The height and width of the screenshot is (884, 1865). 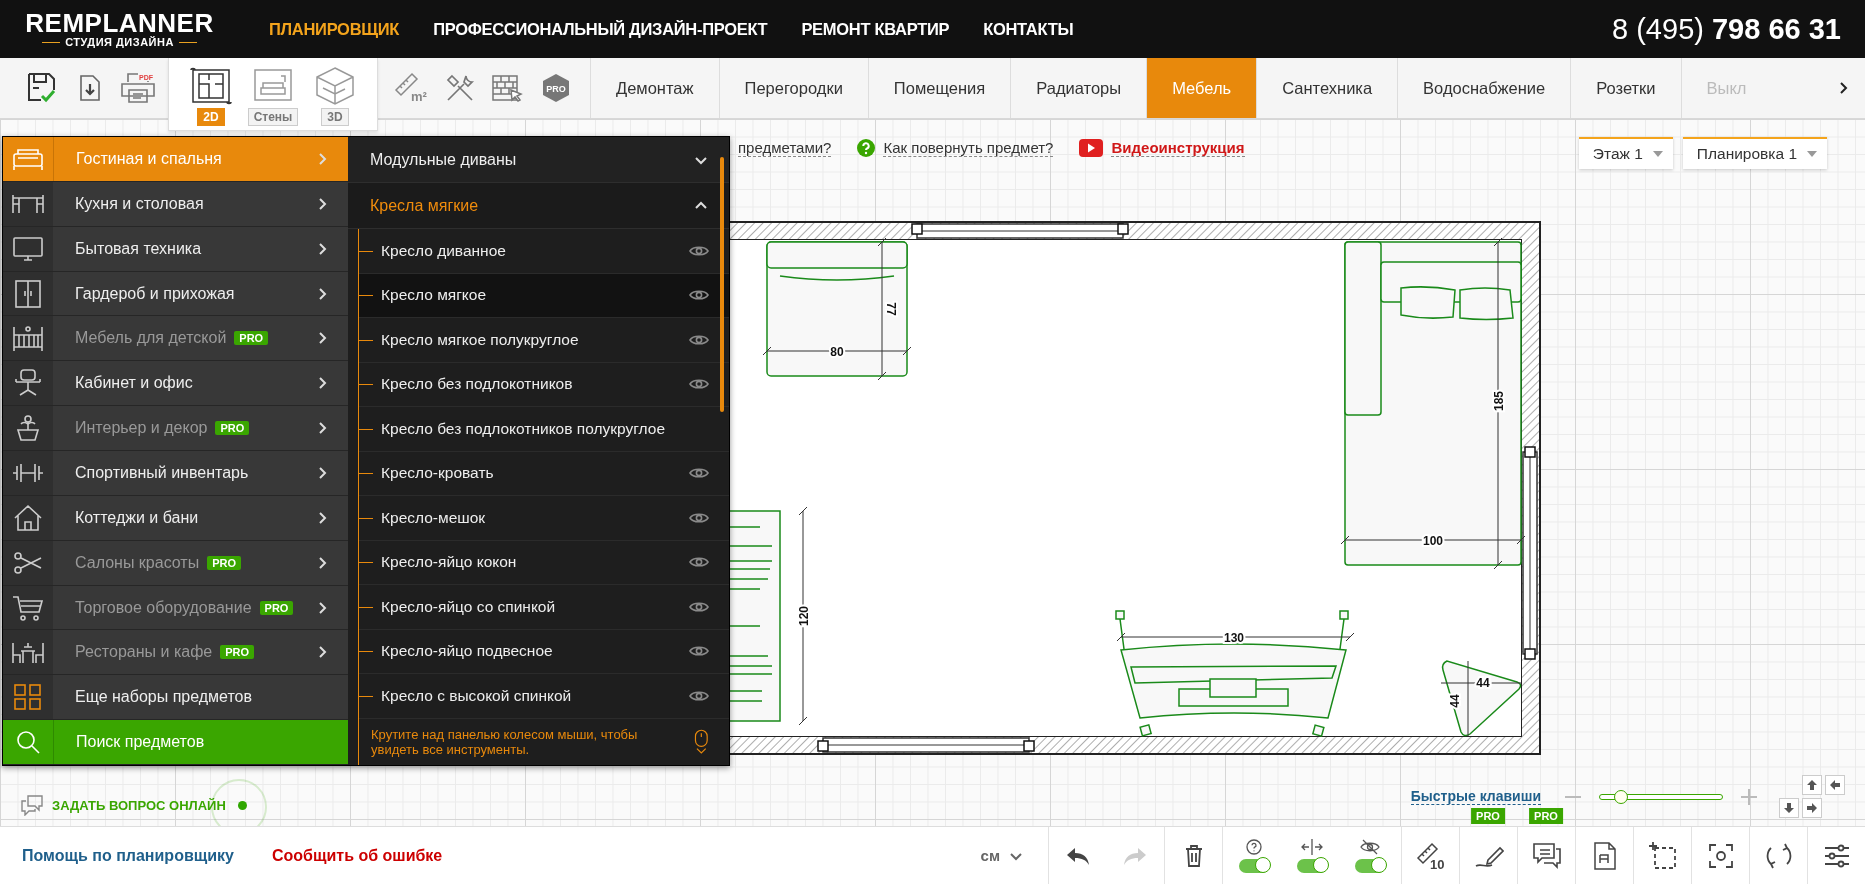 What do you see at coordinates (1754, 153) in the screenshot?
I see `dropdown: Планировка 1` at bounding box center [1754, 153].